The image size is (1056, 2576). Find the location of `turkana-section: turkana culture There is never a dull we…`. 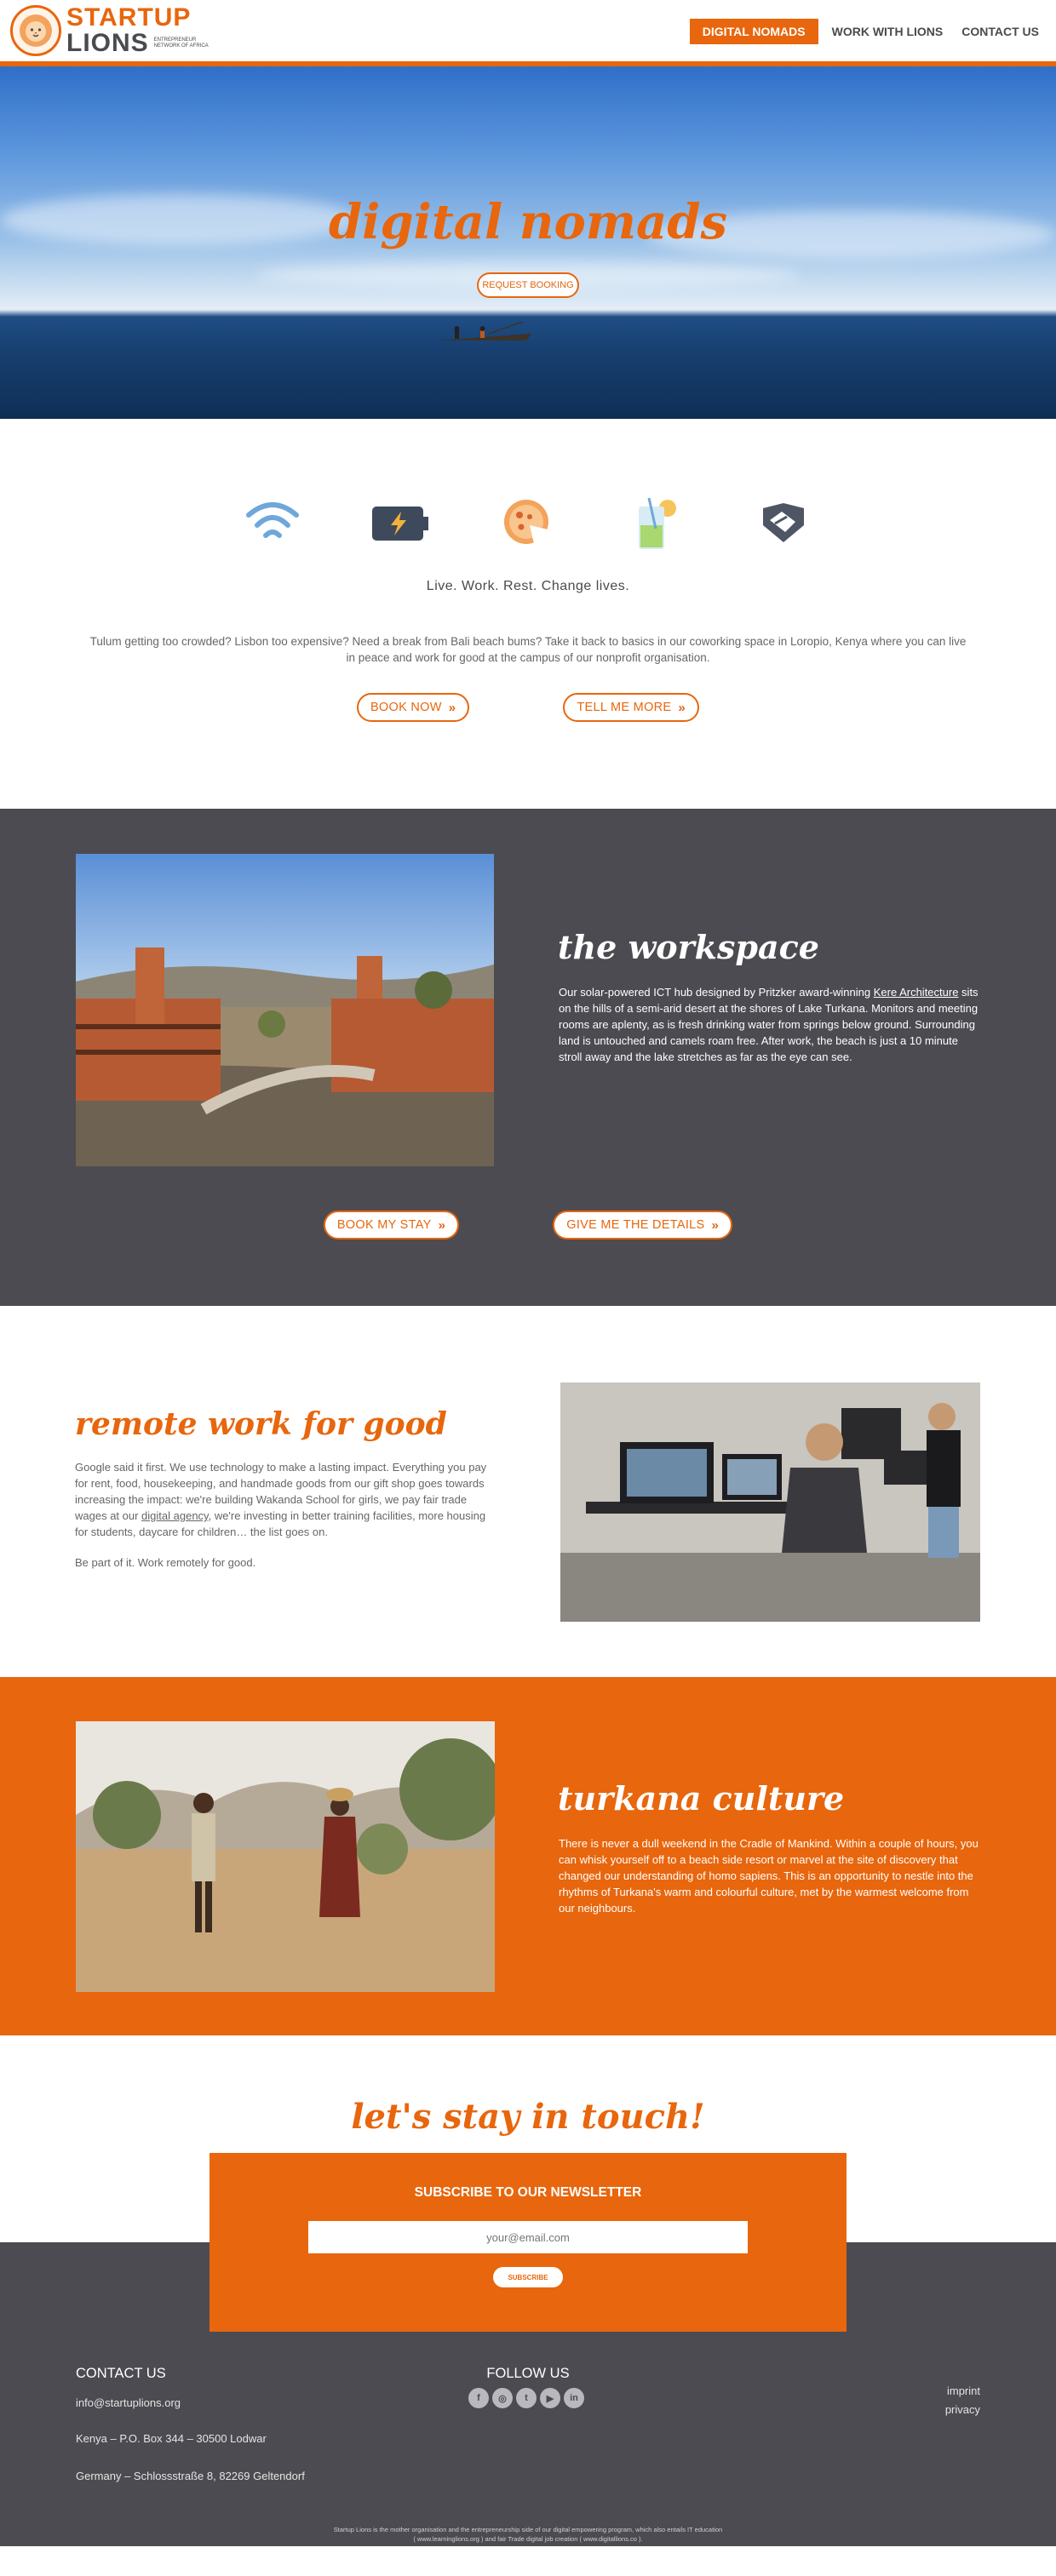

turkana-section: turkana culture There is never a dull we… is located at coordinates (528, 1856).